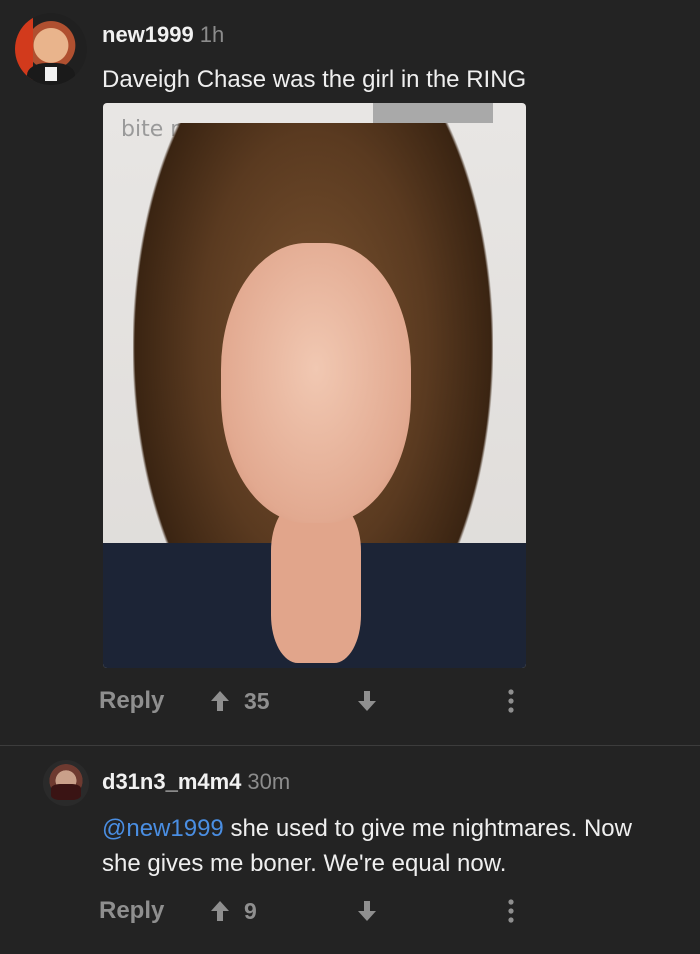 The height and width of the screenshot is (954, 700). Describe the element at coordinates (269, 781) in the screenshot. I see `comment-age: 30m` at that location.